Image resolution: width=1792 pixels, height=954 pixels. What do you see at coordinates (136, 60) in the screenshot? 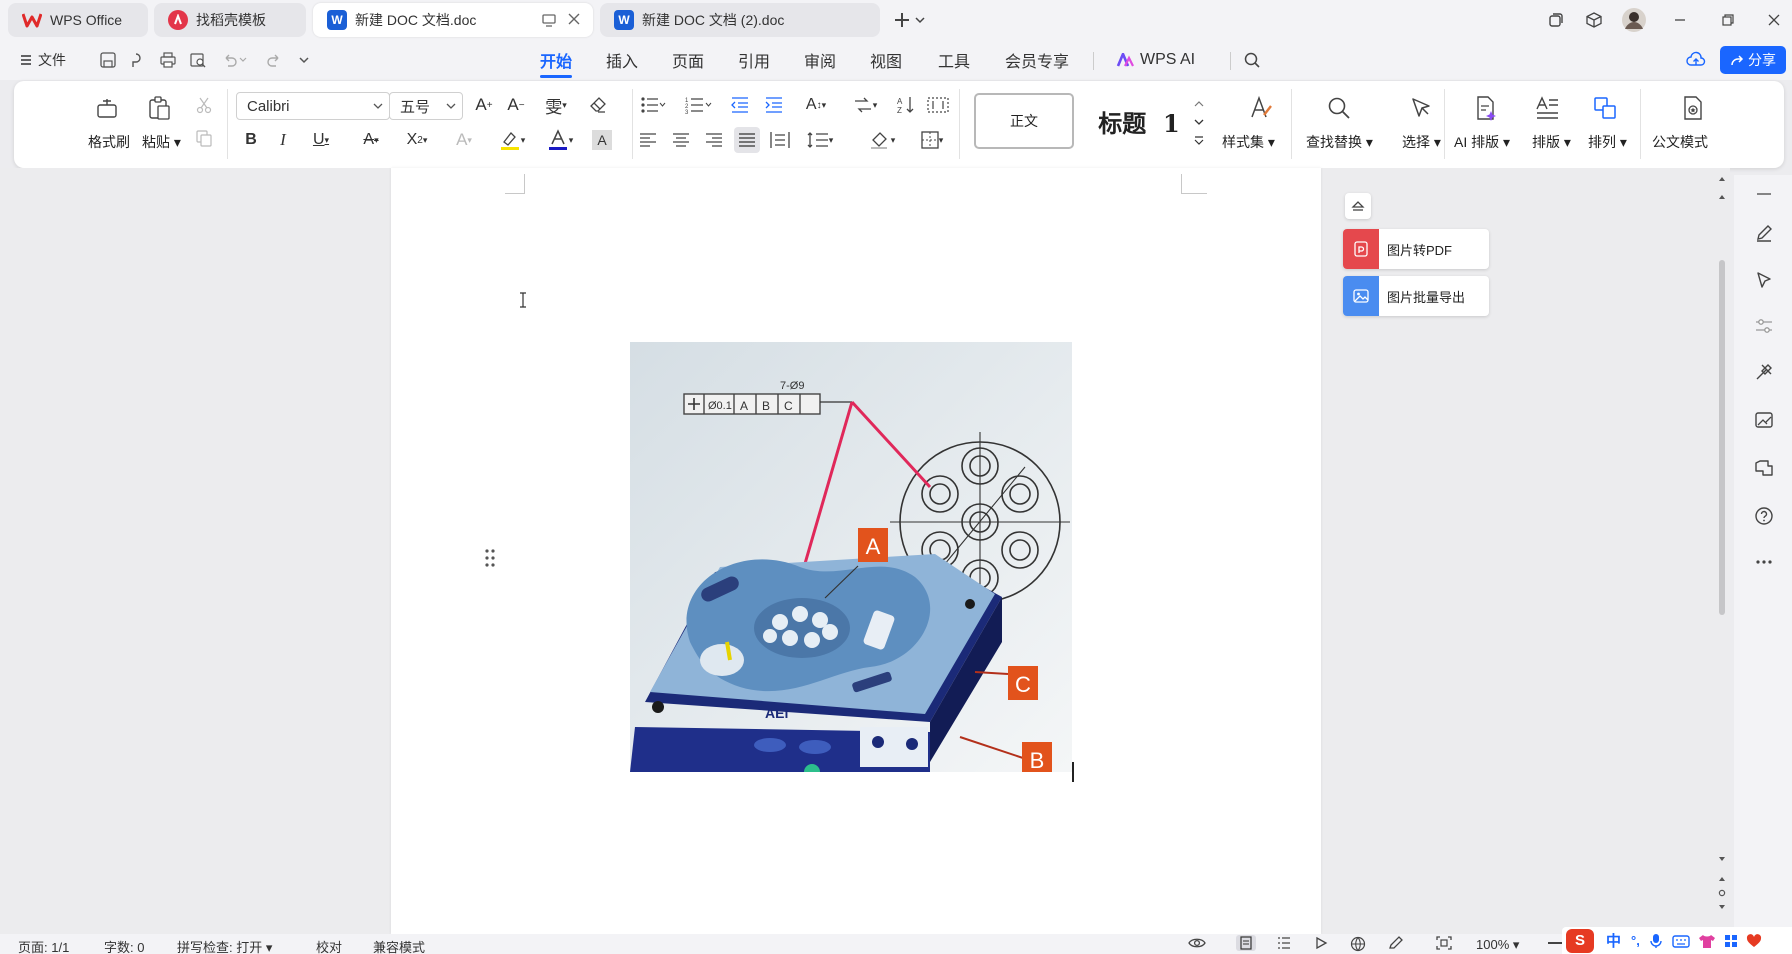
I see `export-pdf-icon` at bounding box center [136, 60].